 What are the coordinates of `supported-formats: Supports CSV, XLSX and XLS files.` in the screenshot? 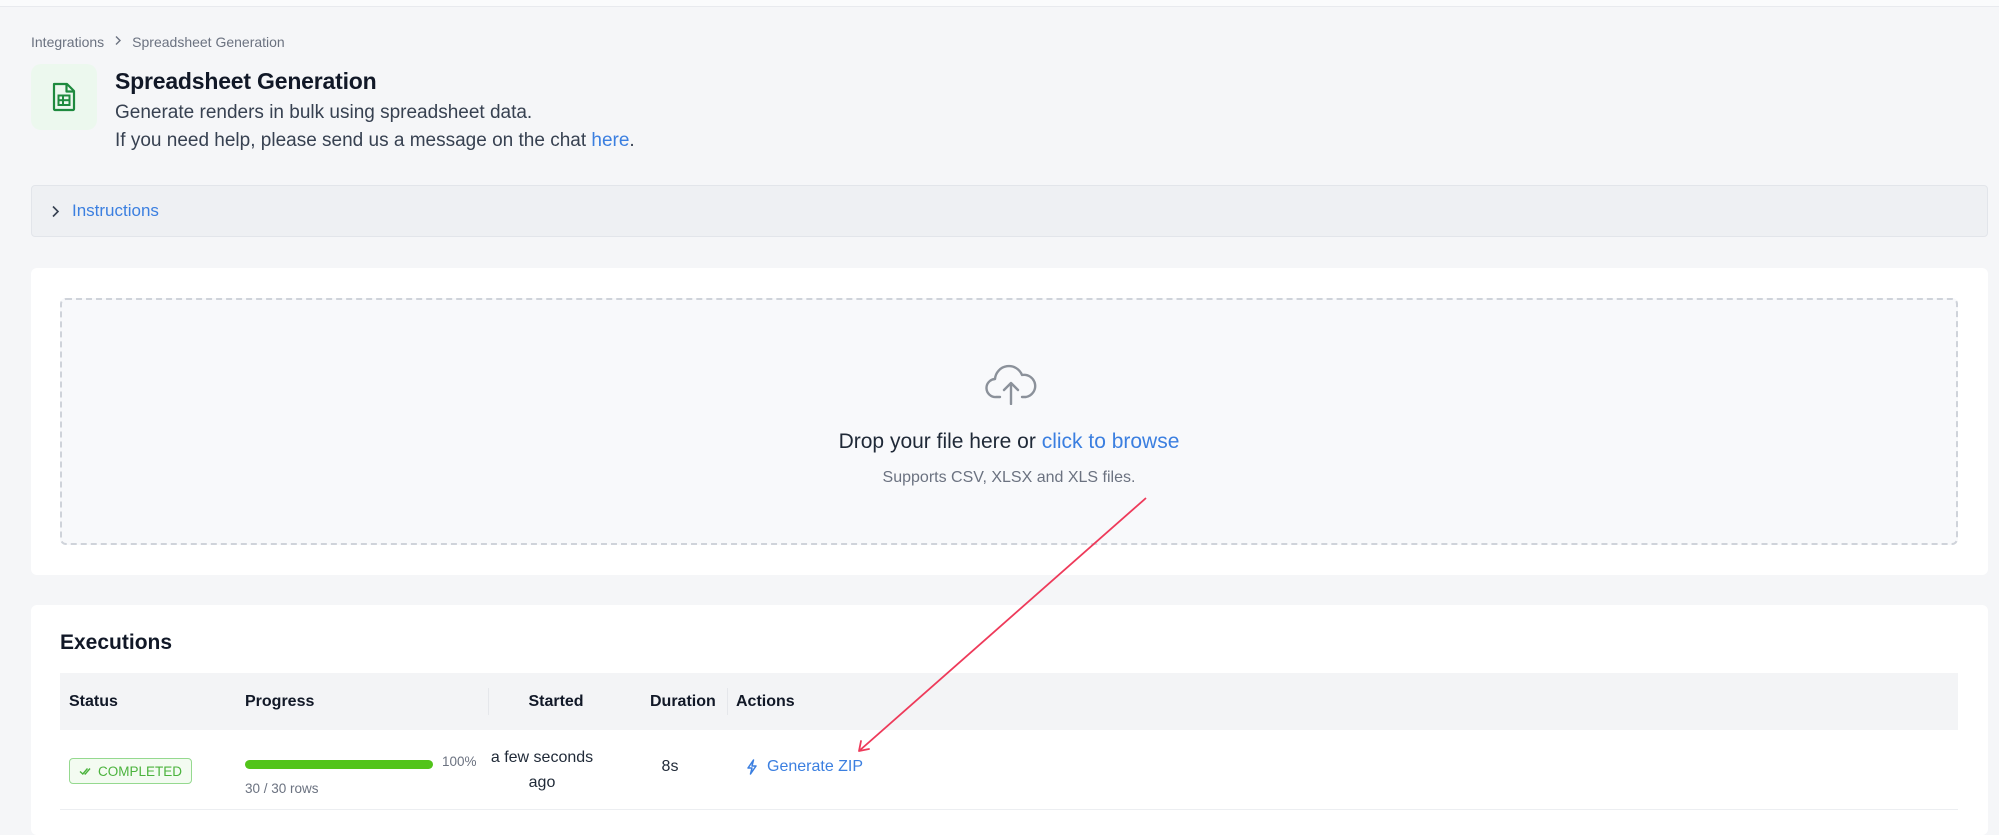 It's located at (1009, 477).